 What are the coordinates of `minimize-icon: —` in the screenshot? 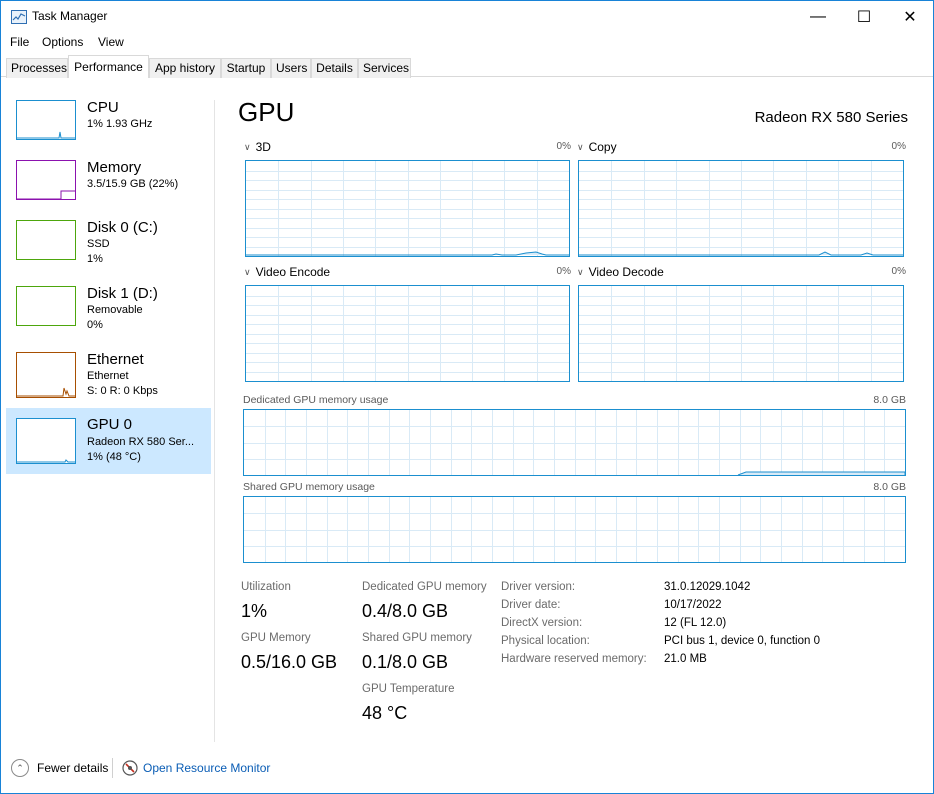 It's located at (818, 16).